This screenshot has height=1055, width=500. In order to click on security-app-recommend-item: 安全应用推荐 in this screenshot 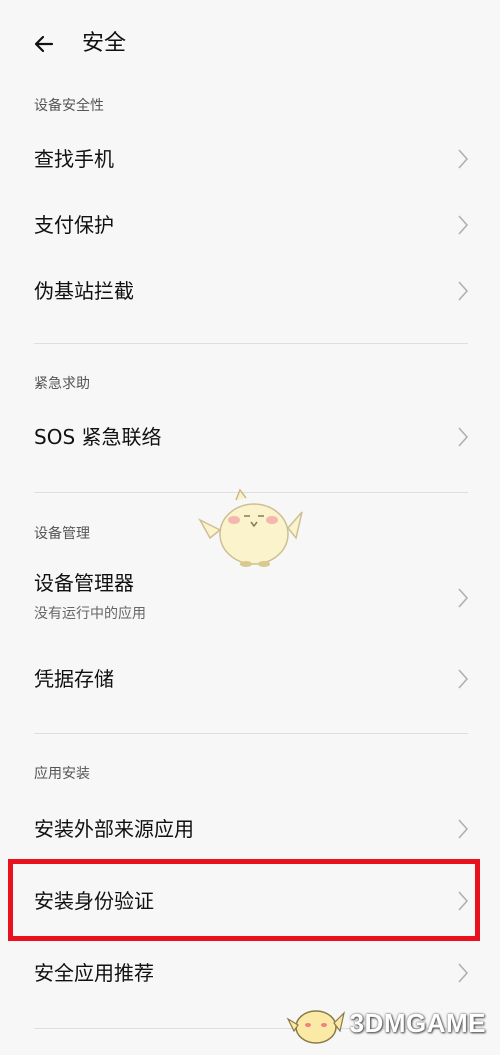, I will do `click(250, 973)`.